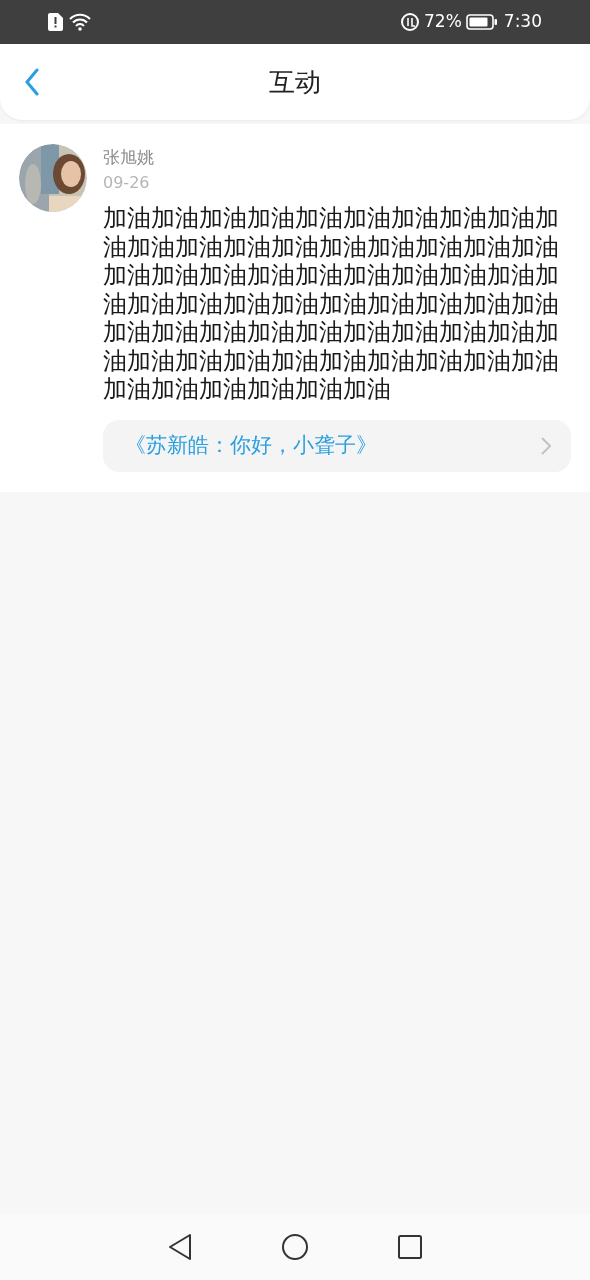 Image resolution: width=590 pixels, height=1280 pixels. I want to click on battery-icon, so click(481, 22).